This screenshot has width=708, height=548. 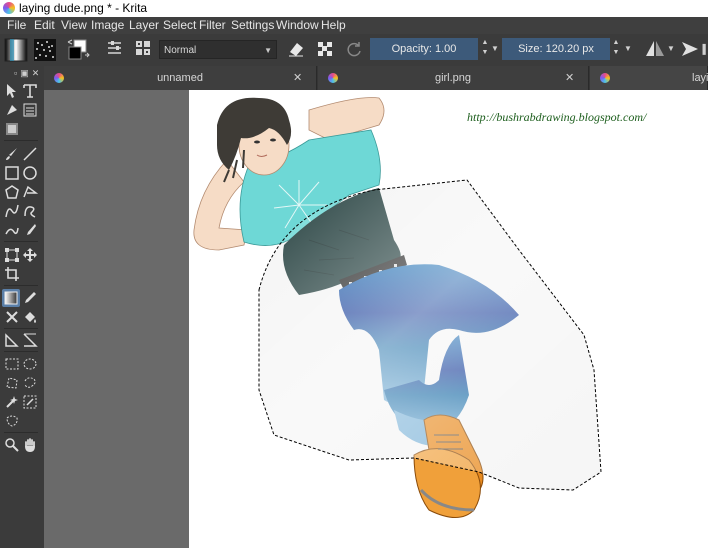 I want to click on move-tool-icon, so click(x=30, y=255).